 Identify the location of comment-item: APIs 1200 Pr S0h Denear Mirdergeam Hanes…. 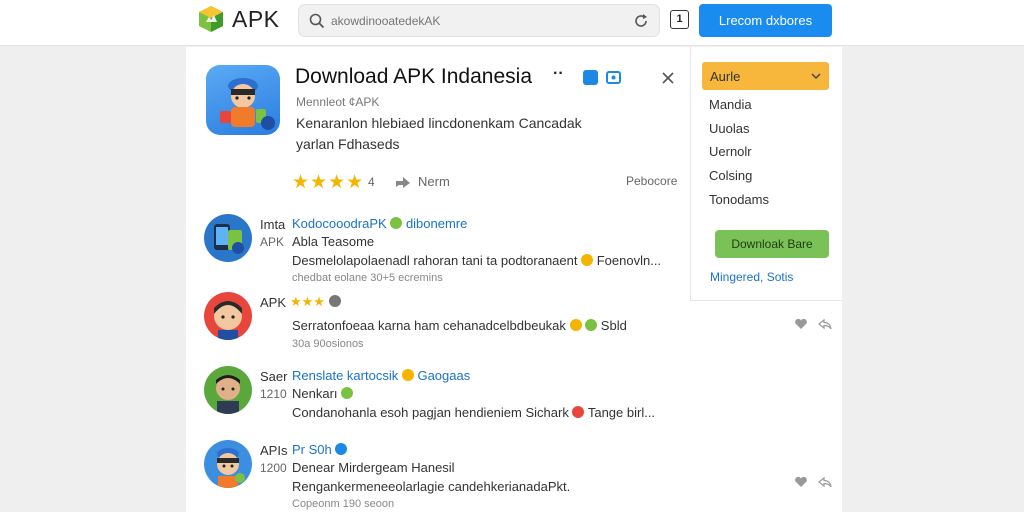
(438, 476).